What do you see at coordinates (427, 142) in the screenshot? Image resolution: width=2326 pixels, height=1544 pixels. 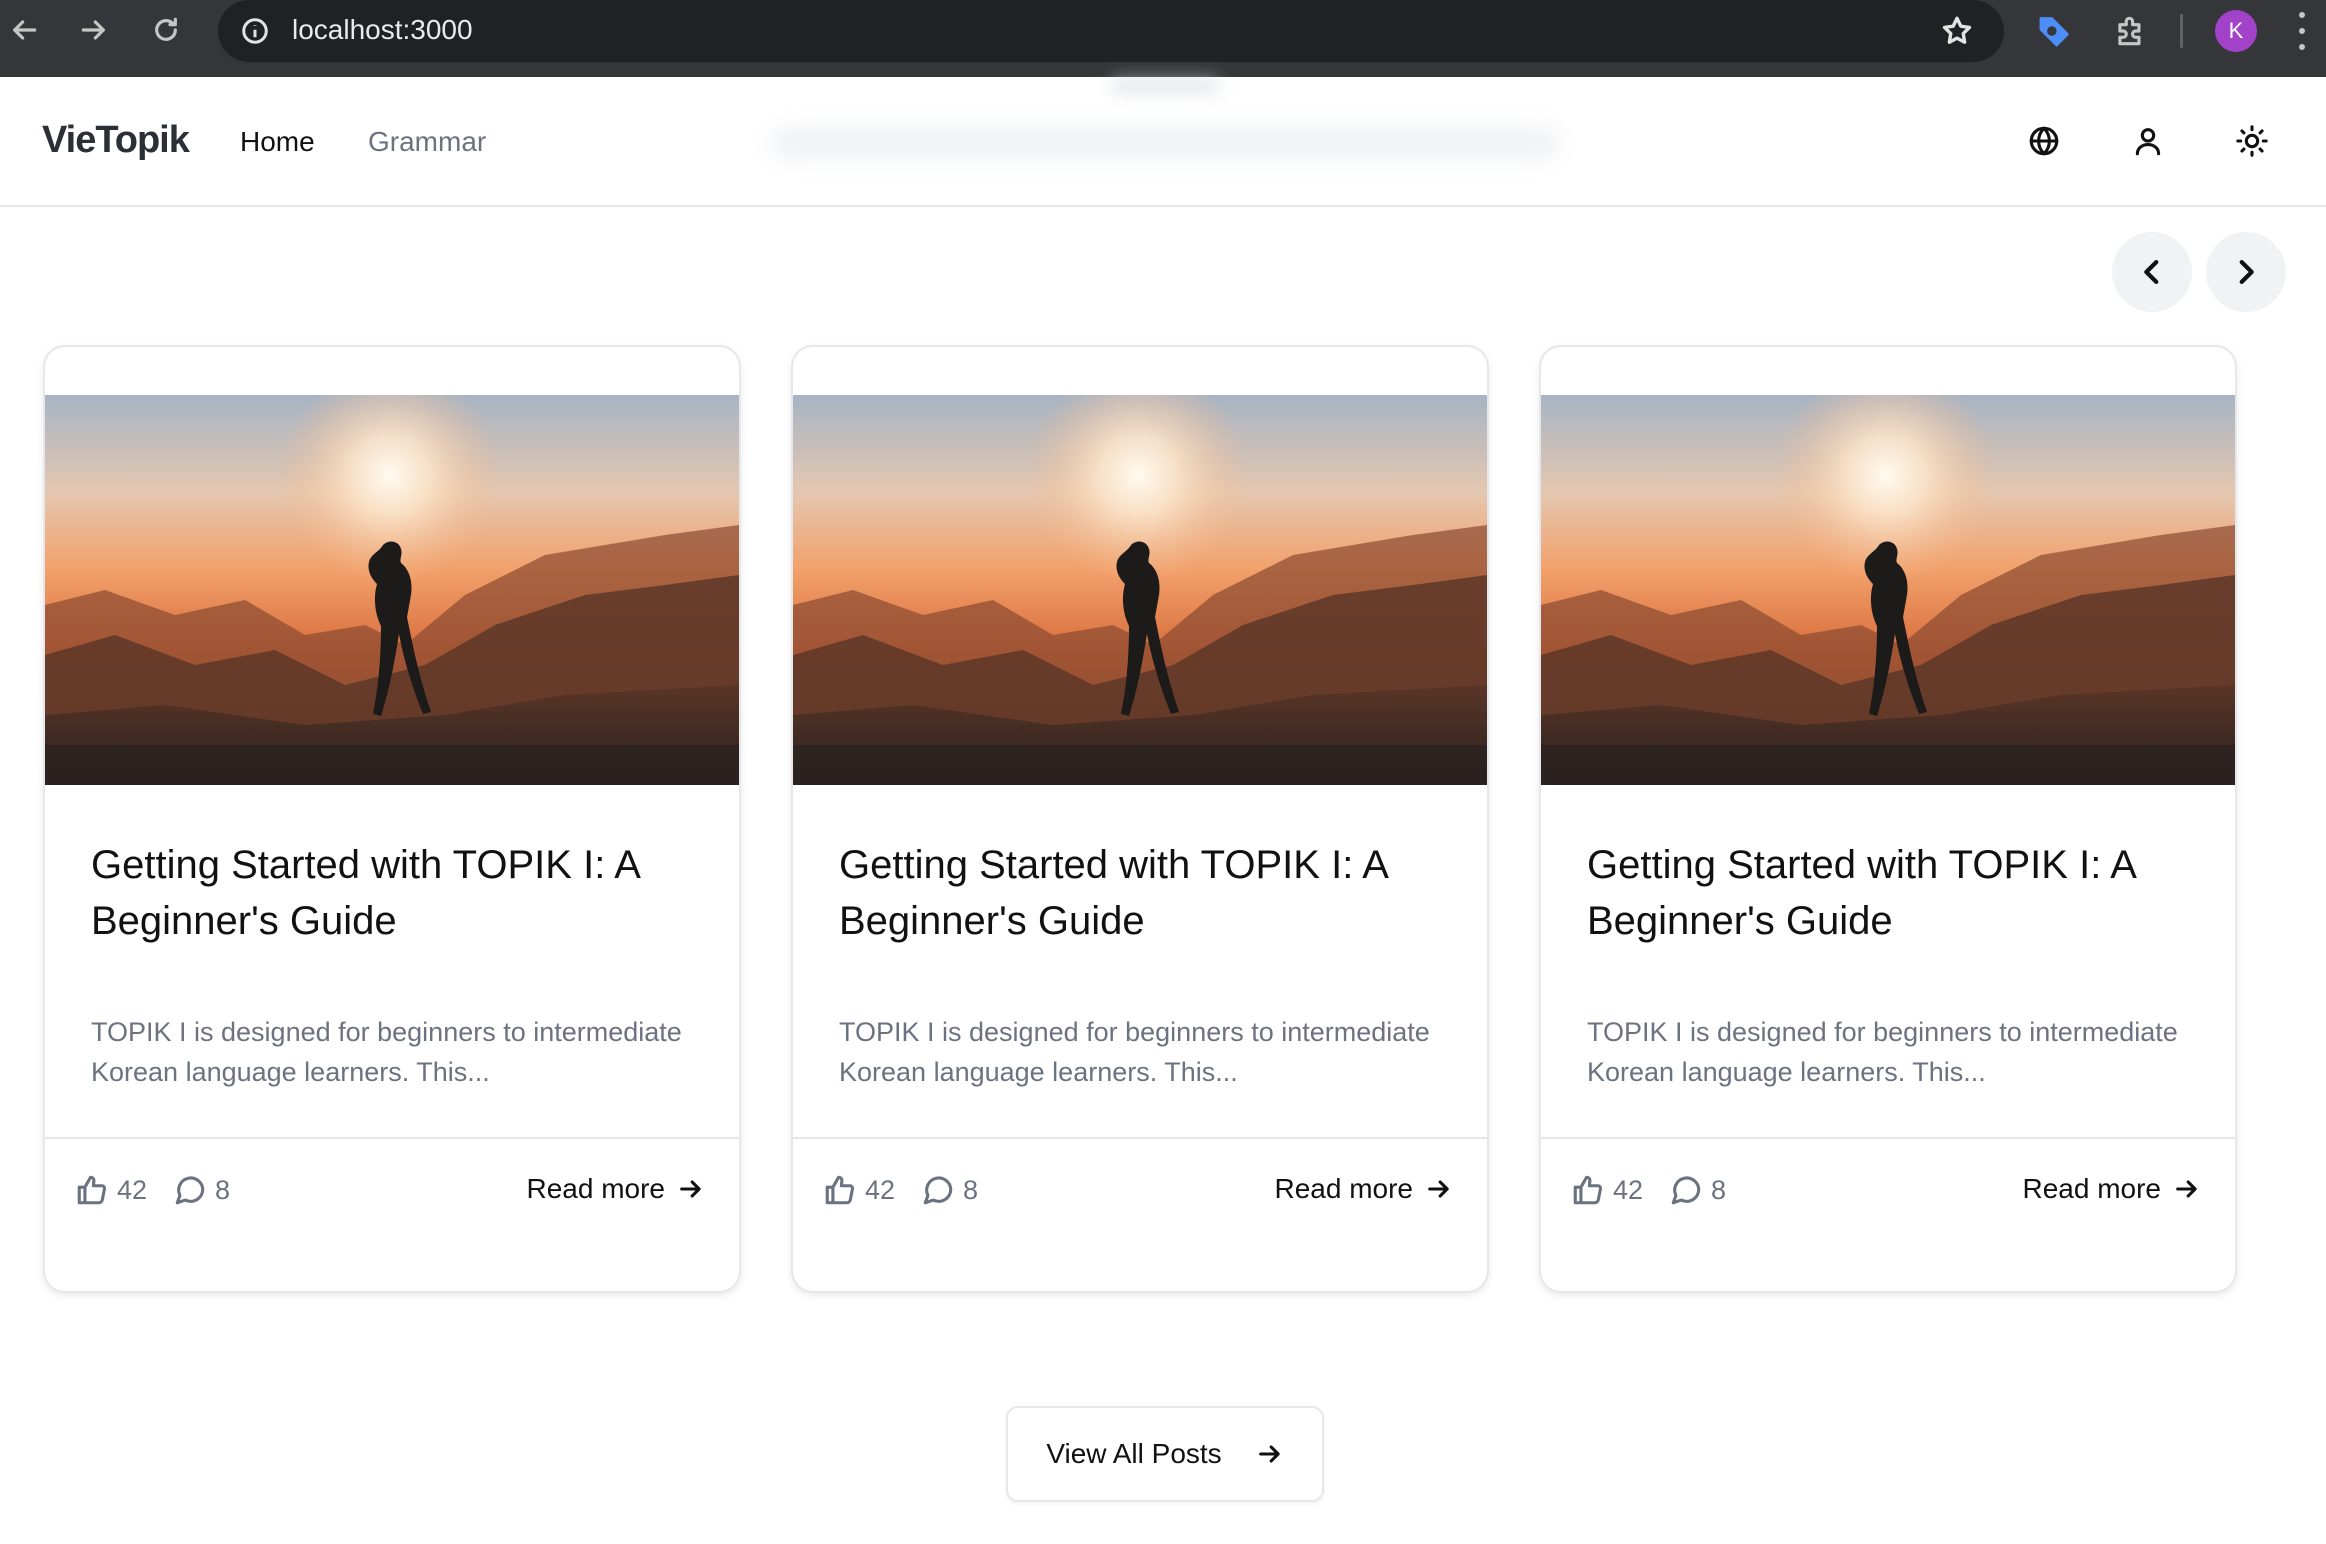 I see `nav-grammar: Grammar` at bounding box center [427, 142].